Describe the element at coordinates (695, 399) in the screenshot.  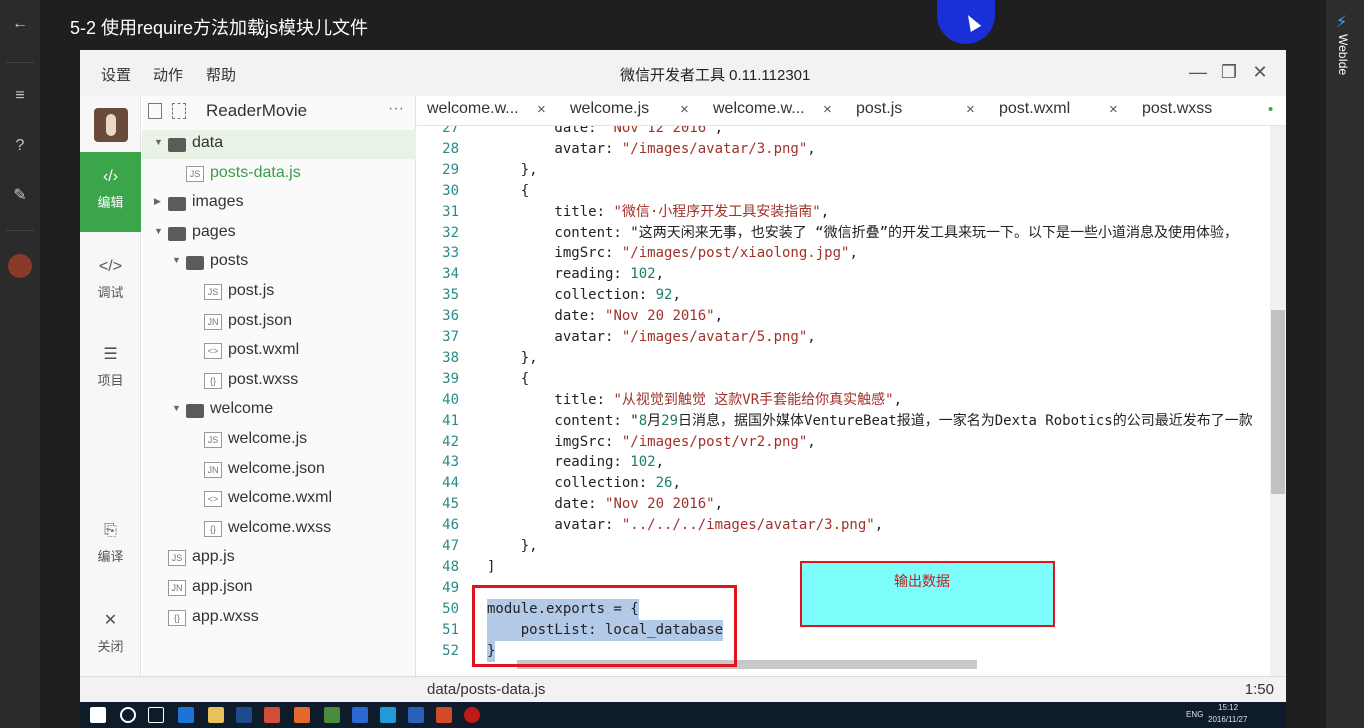
I see `code-text: title: "从视觉到触觉 这款VR手套能给你真实触感",` at that location.